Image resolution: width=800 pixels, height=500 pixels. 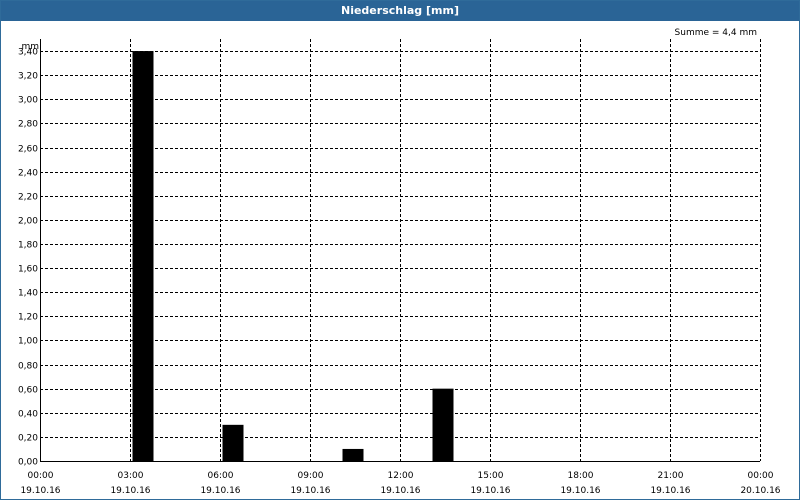 I want to click on y-tick-label: 1,80, so click(x=28, y=246).